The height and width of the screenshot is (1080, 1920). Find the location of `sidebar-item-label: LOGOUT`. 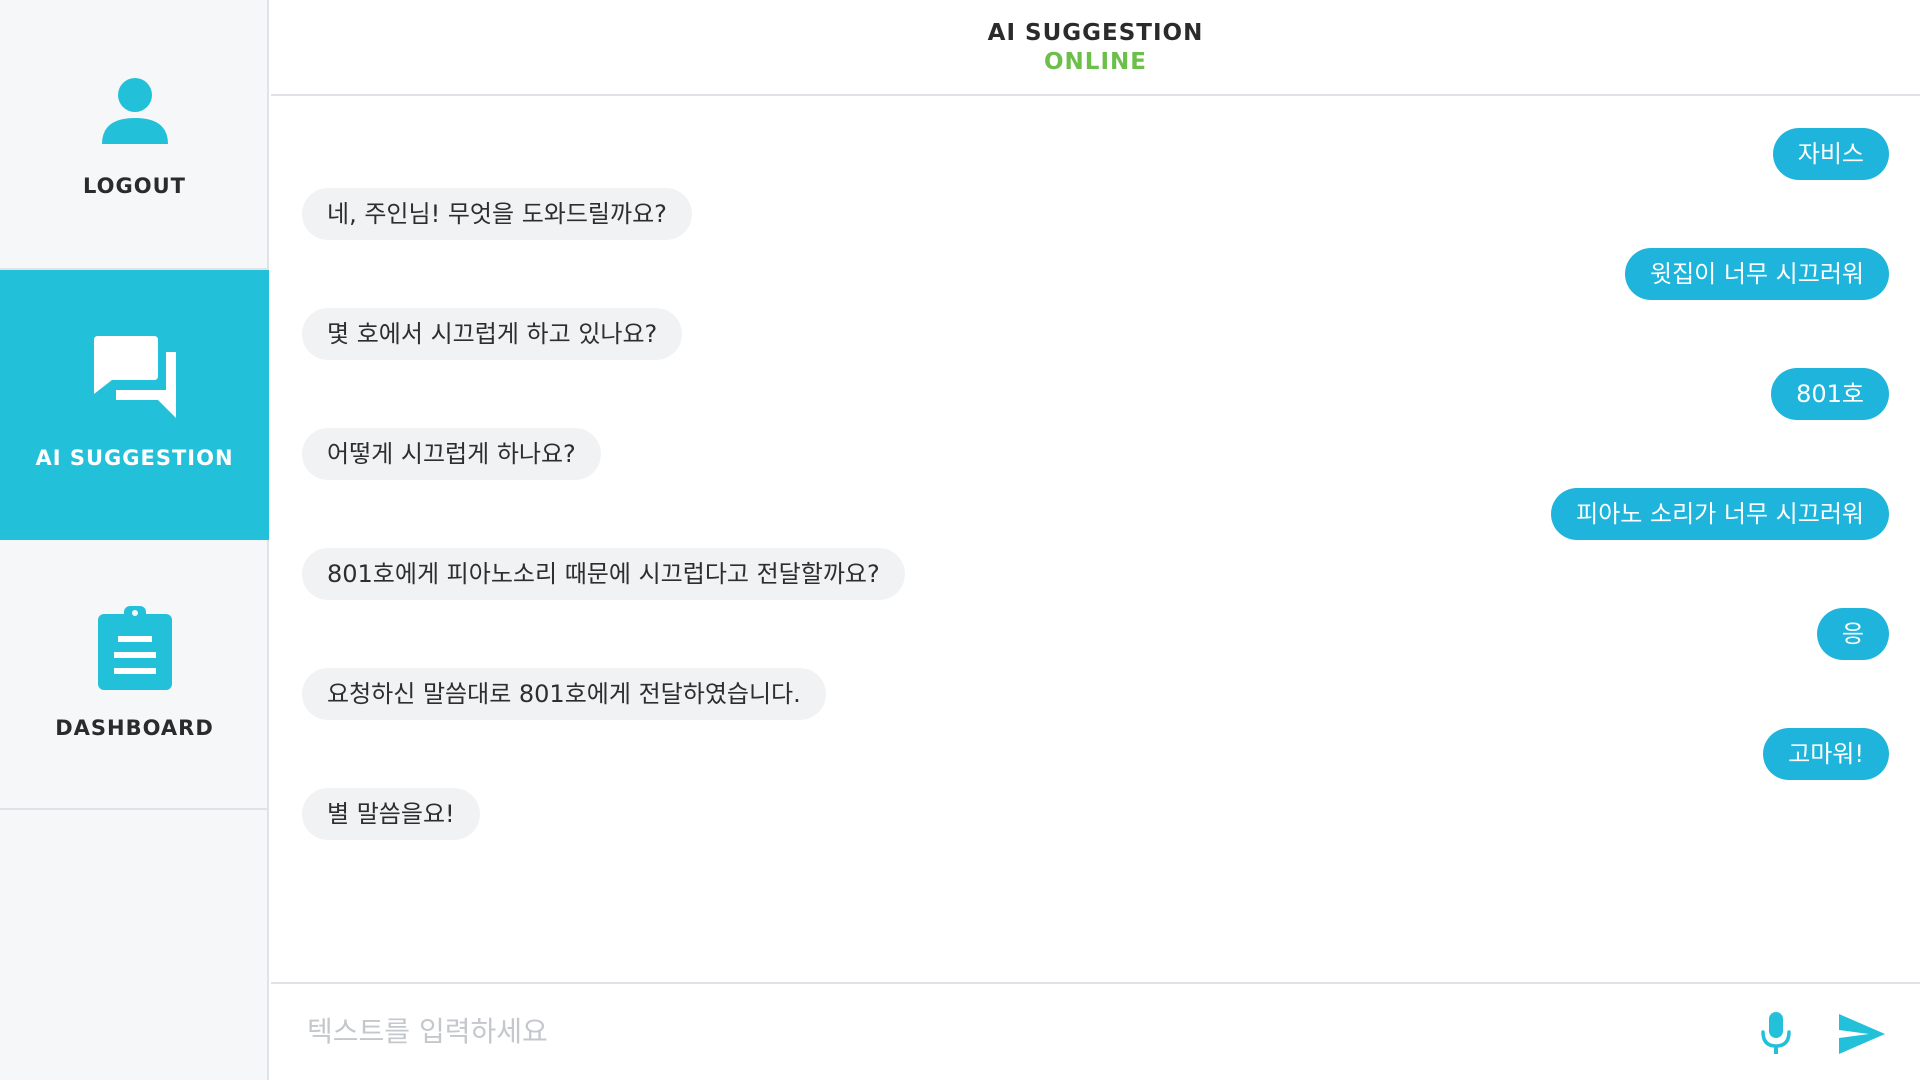

sidebar-item-label: LOGOUT is located at coordinates (134, 186).